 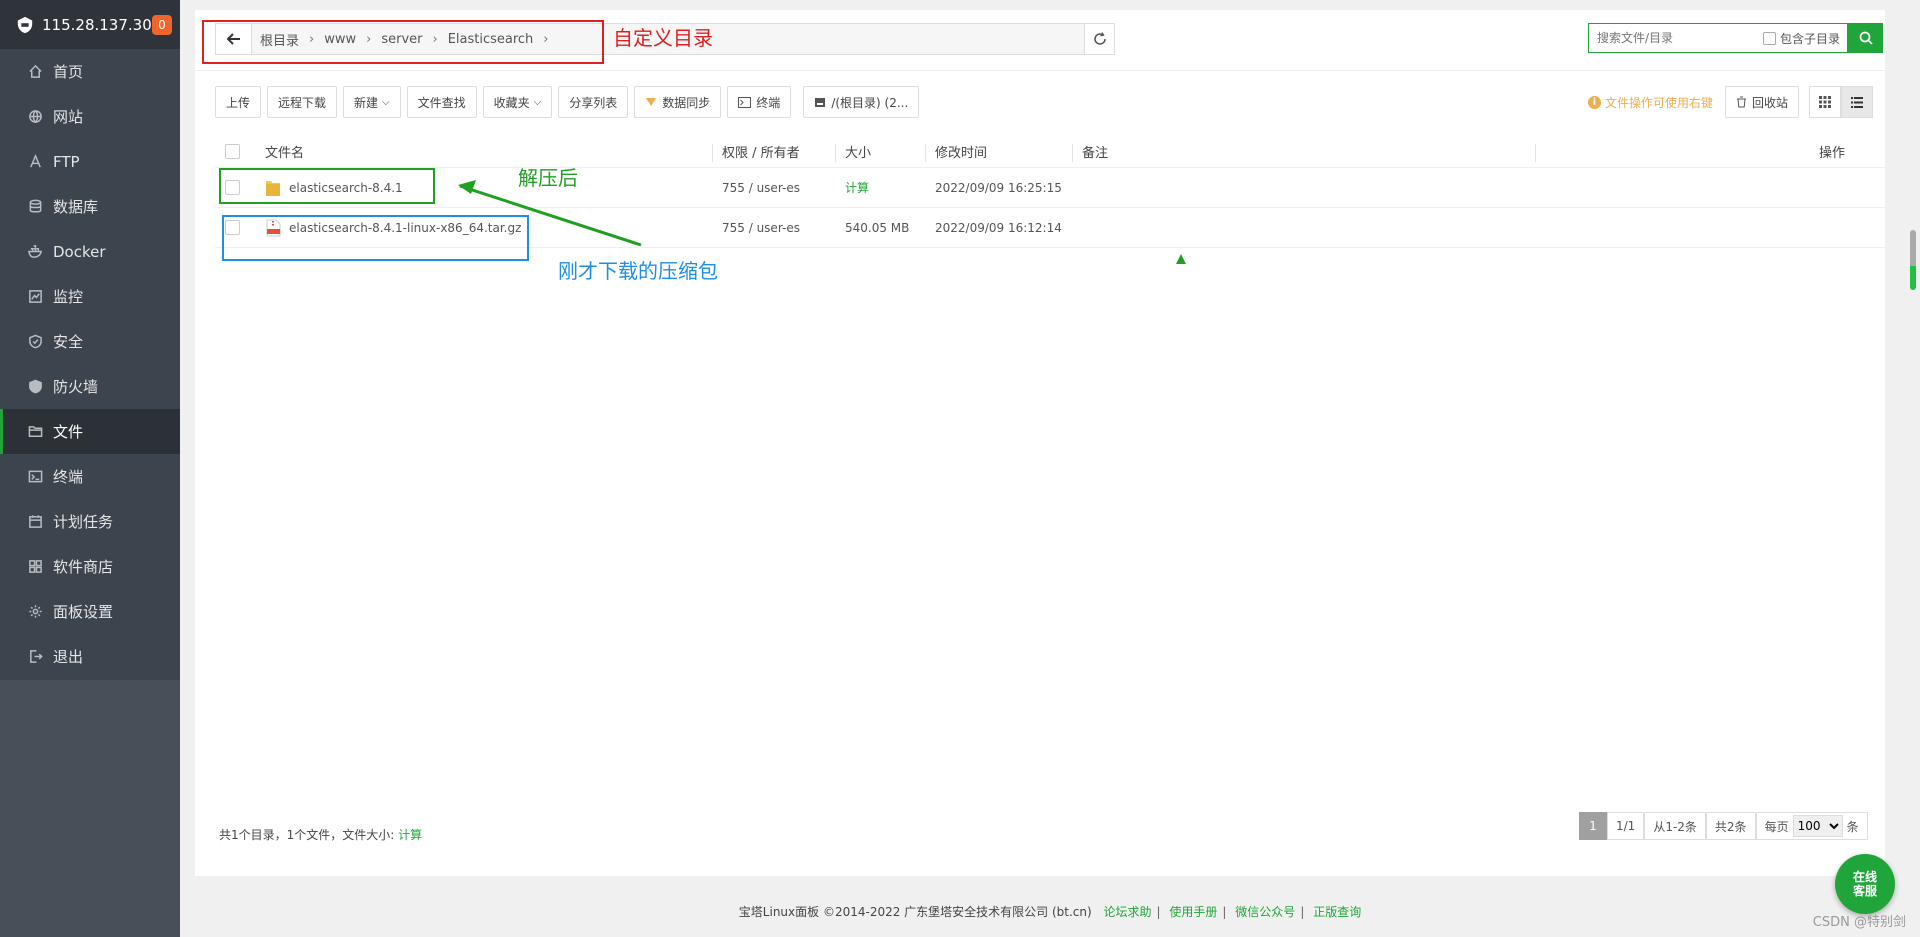 What do you see at coordinates (1128, 912) in the screenshot?
I see `forum-link: 论坛求助` at bounding box center [1128, 912].